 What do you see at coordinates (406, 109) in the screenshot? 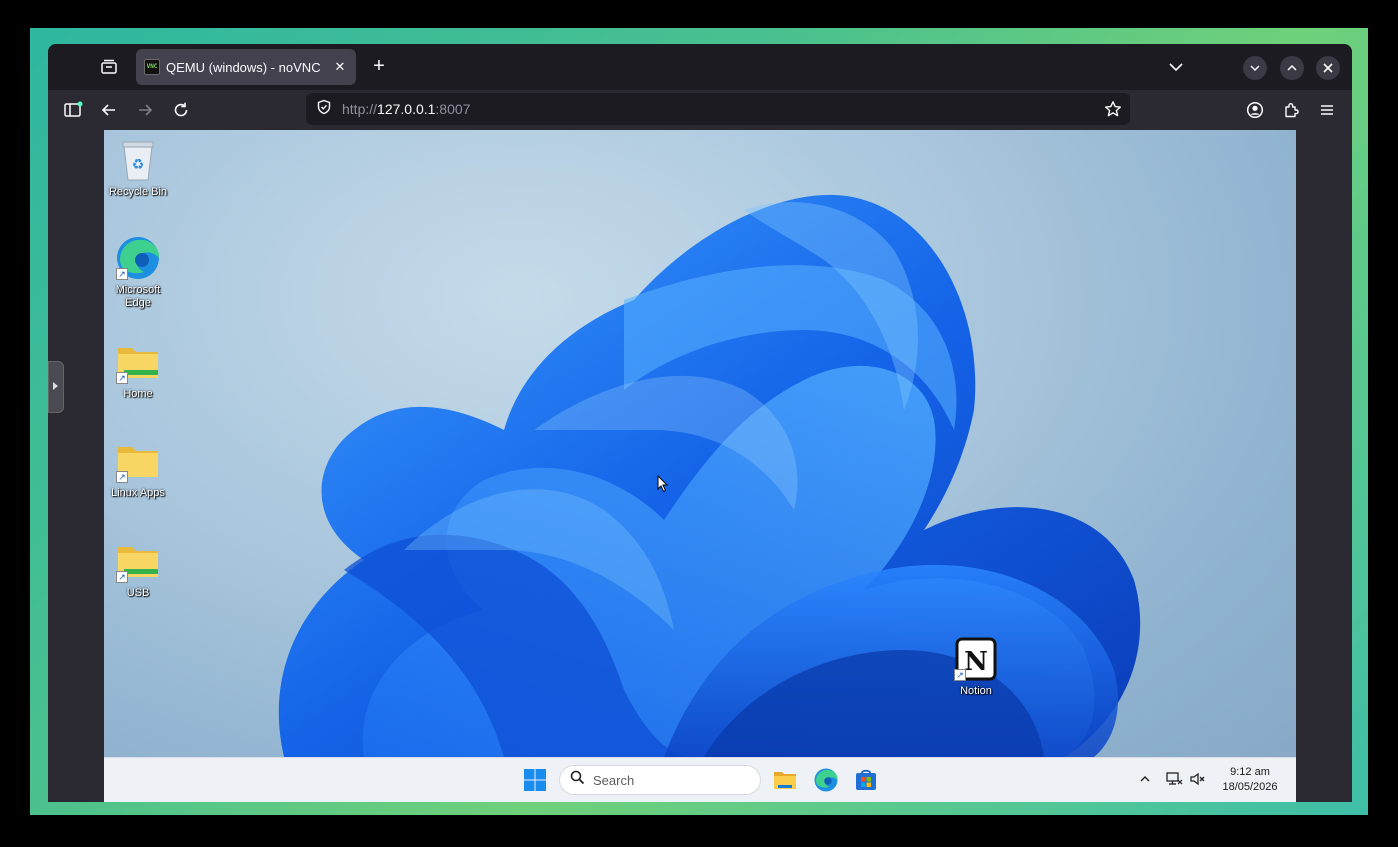
I see `url-text: http://127.0.0.1:8007` at bounding box center [406, 109].